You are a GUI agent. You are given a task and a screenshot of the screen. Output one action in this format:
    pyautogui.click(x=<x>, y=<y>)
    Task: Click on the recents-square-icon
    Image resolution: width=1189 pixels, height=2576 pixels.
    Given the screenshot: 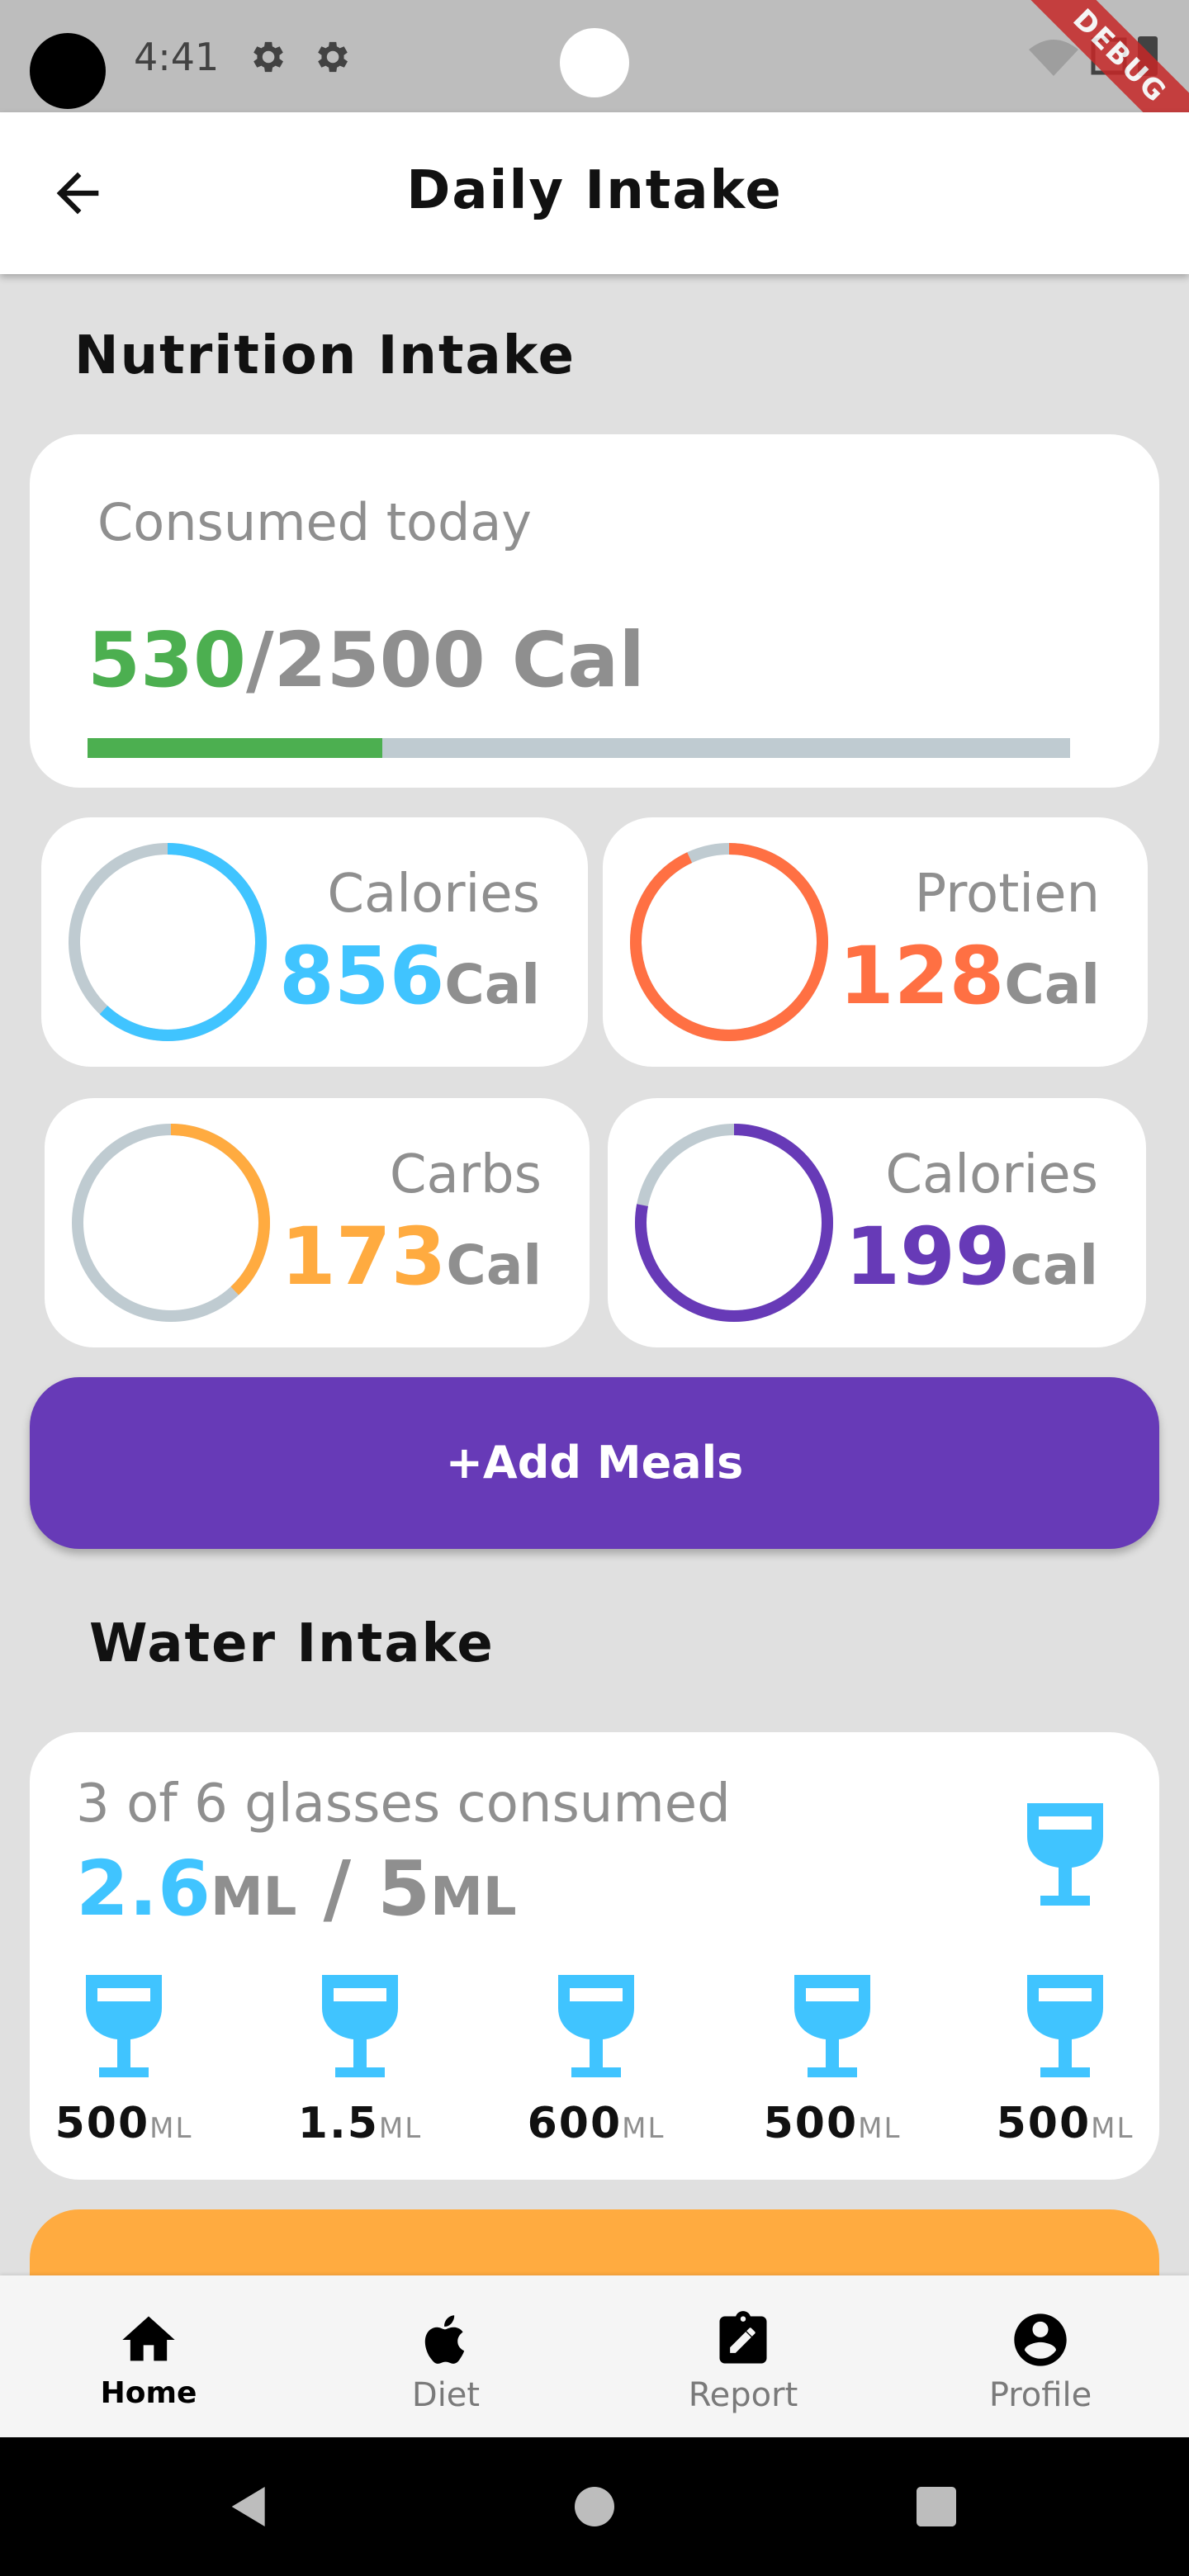 What is the action you would take?
    pyautogui.click(x=936, y=2506)
    